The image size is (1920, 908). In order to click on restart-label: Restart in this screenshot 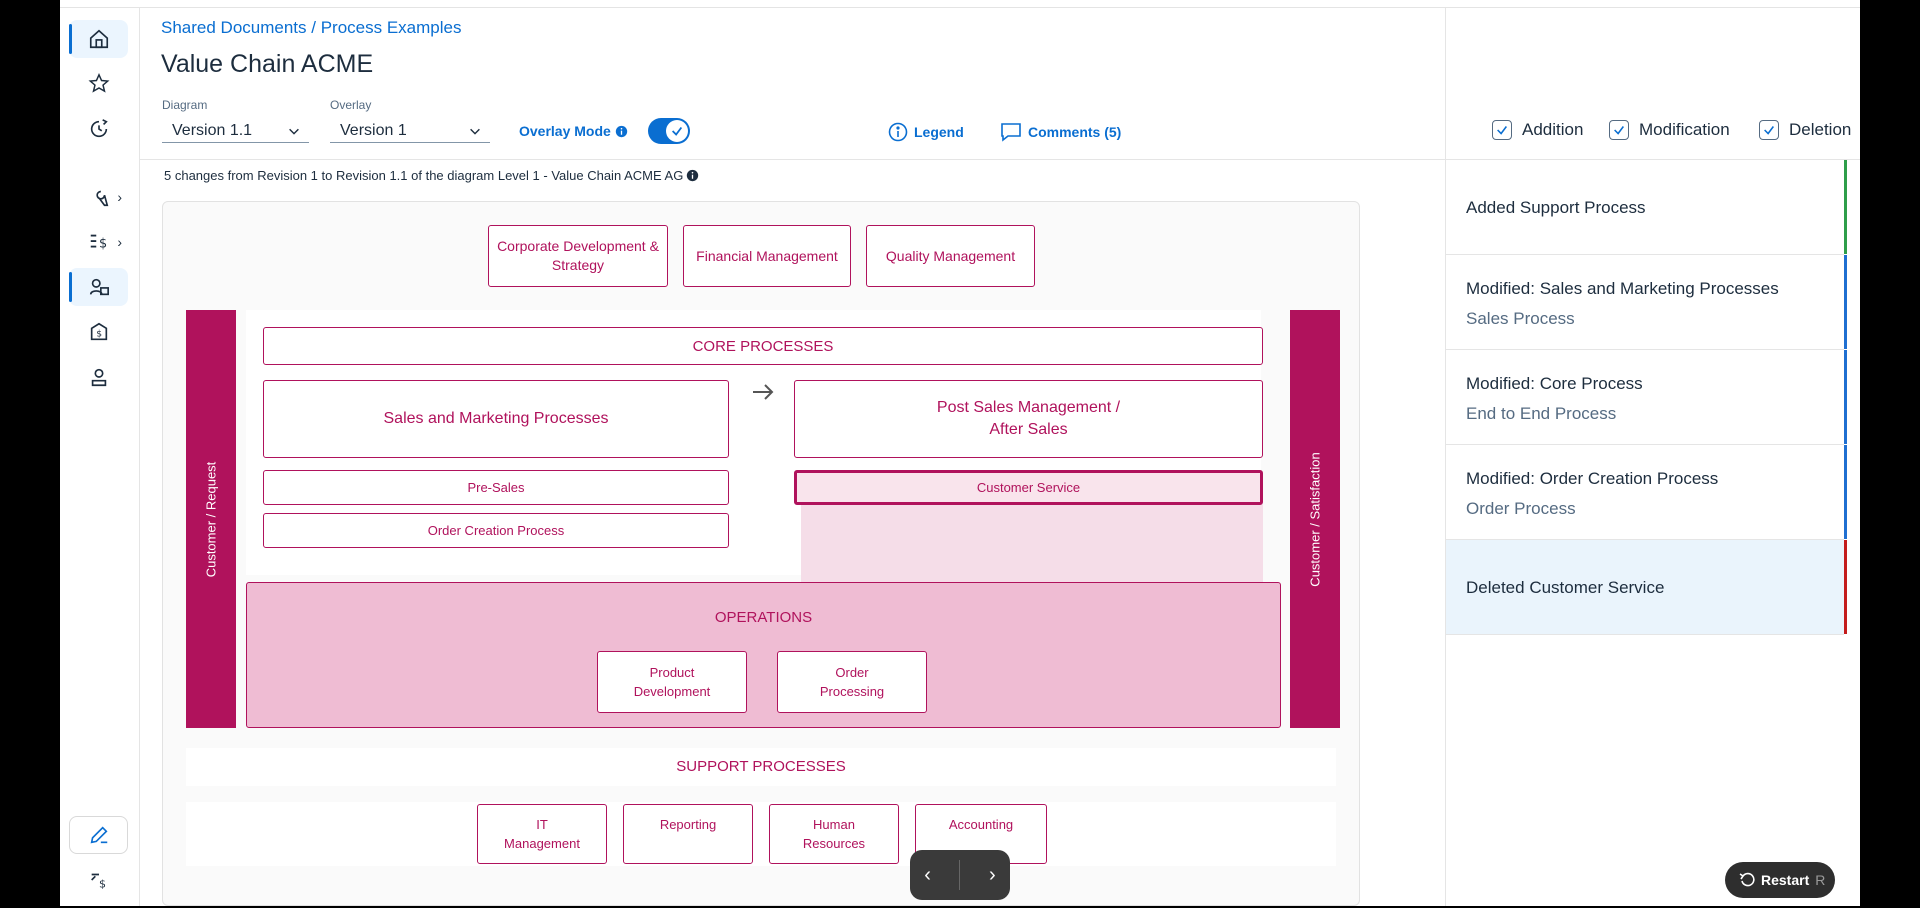, I will do `click(1785, 880)`.